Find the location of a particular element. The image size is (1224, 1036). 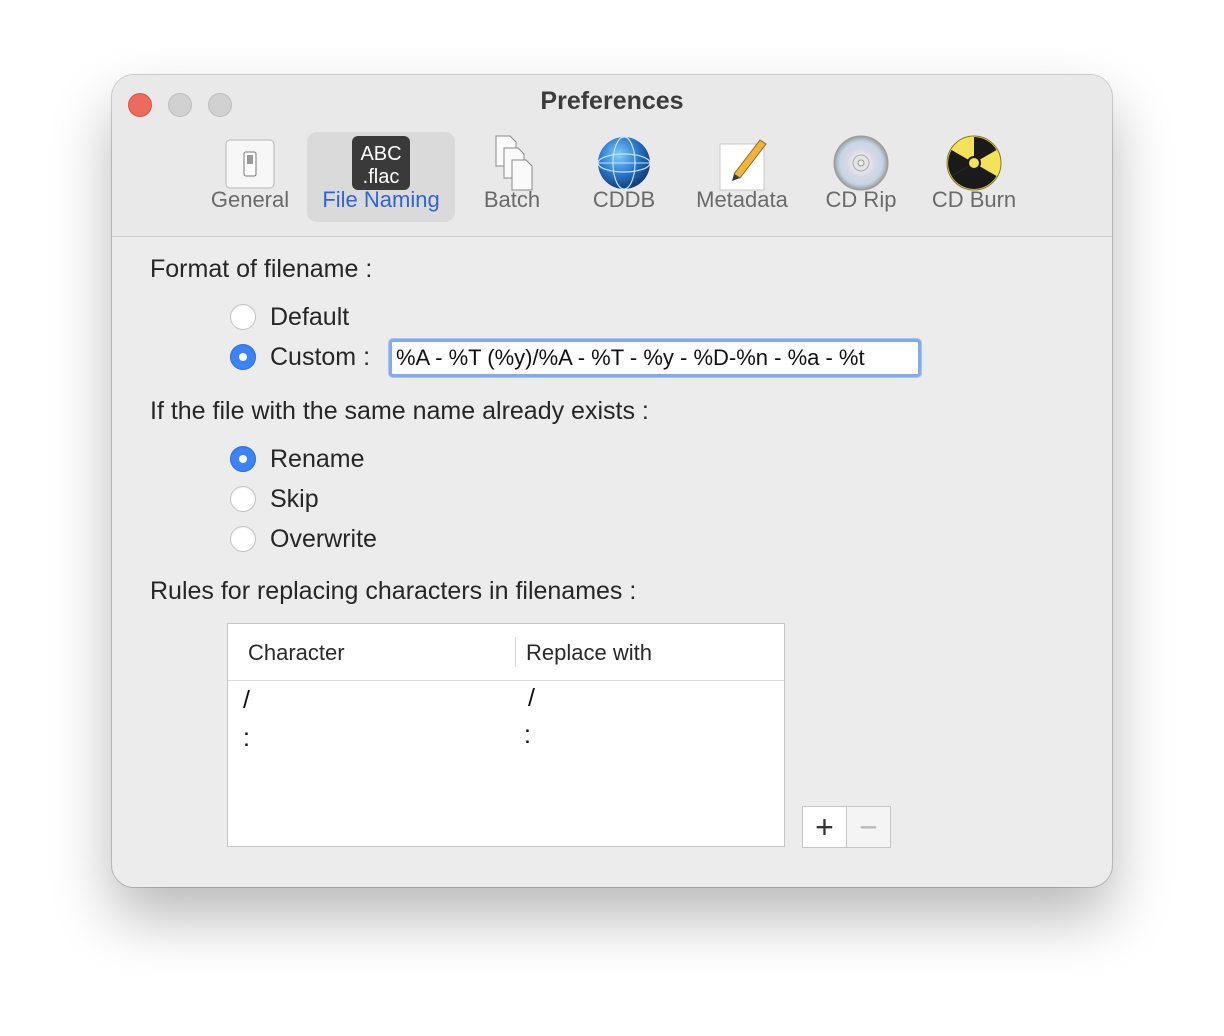

tab-cddb: CDDB is located at coordinates (624, 177).